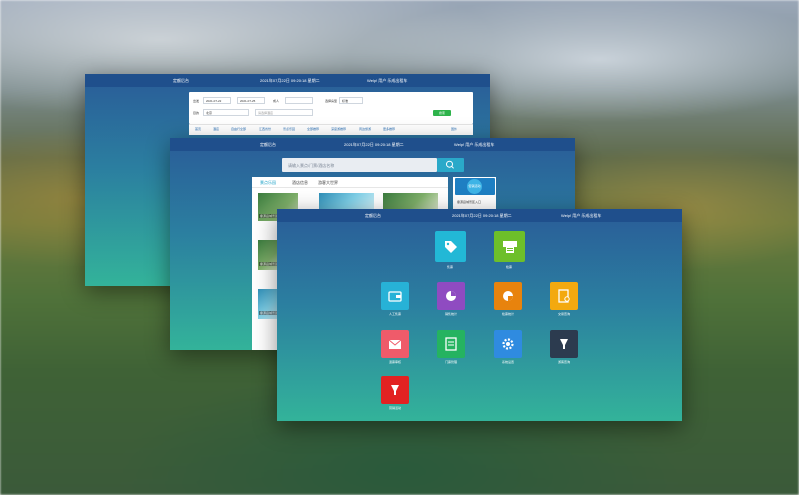  Describe the element at coordinates (450, 314) in the screenshot. I see `app-label: 销售统计` at that location.